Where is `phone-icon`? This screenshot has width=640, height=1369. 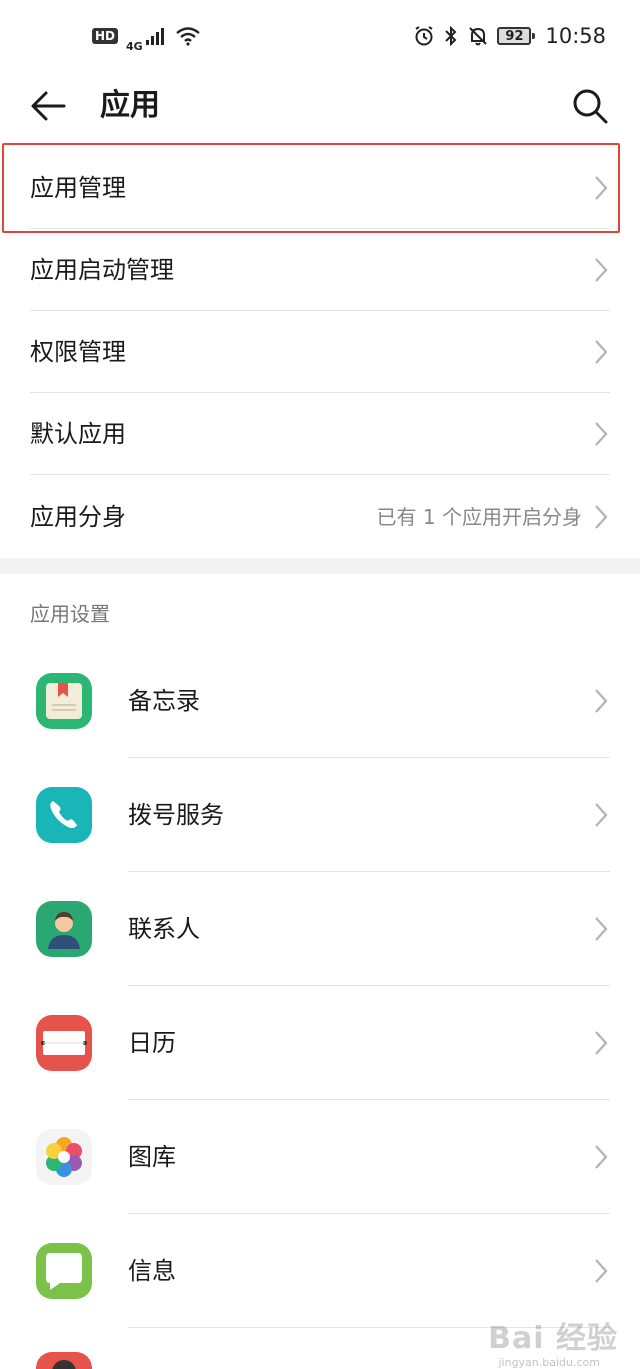 phone-icon is located at coordinates (64, 815).